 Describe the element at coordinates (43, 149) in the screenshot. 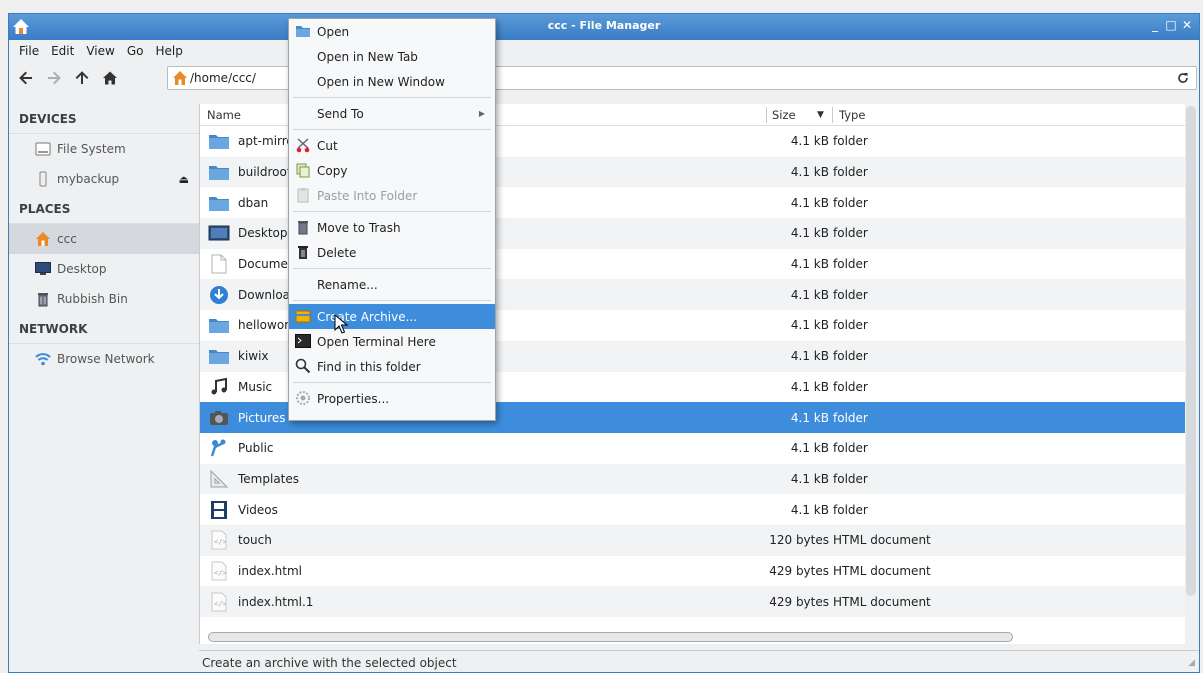

I see `drive-icon` at that location.